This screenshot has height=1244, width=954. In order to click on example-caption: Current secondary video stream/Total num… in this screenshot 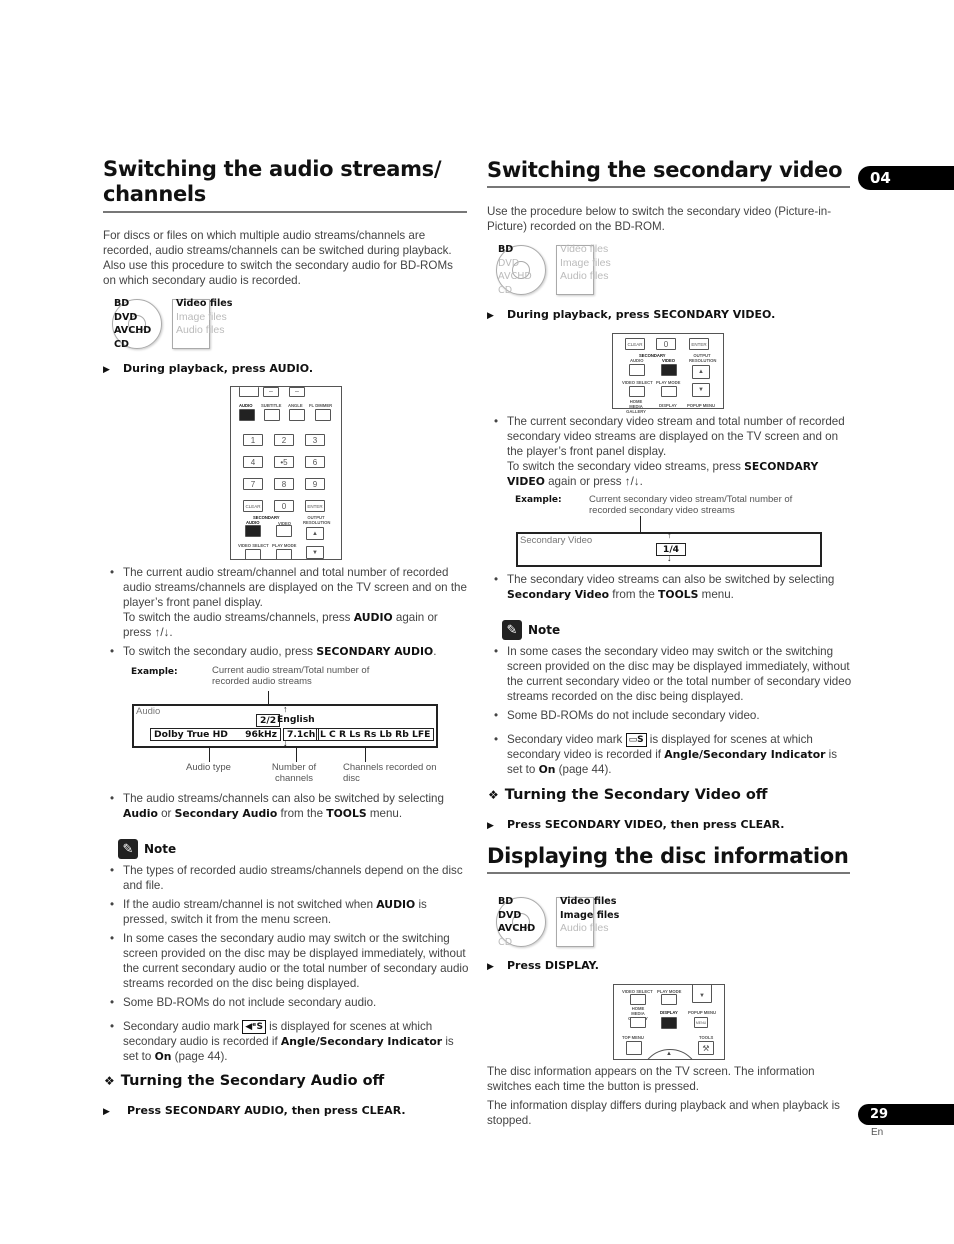, I will do `click(691, 505)`.